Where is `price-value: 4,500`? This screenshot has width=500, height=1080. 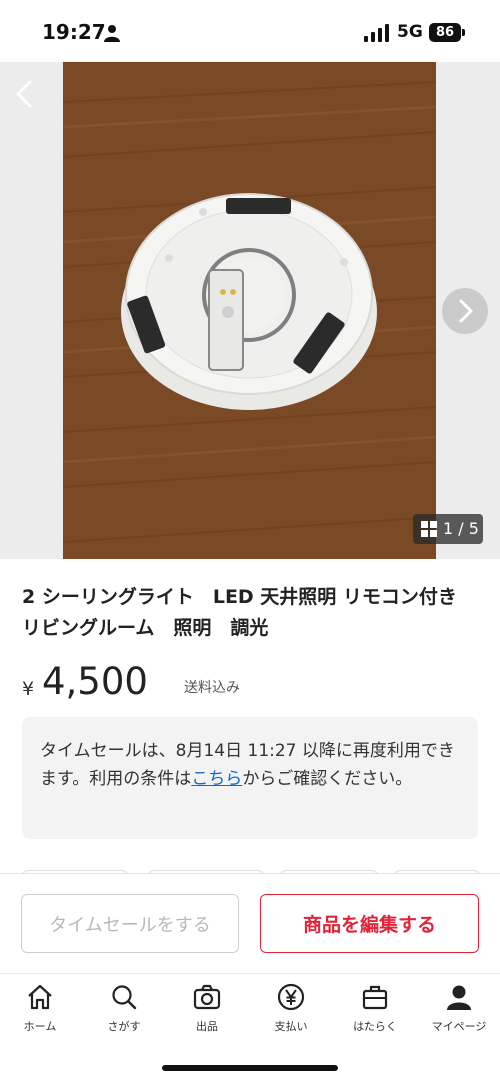 price-value: 4,500 is located at coordinates (95, 681).